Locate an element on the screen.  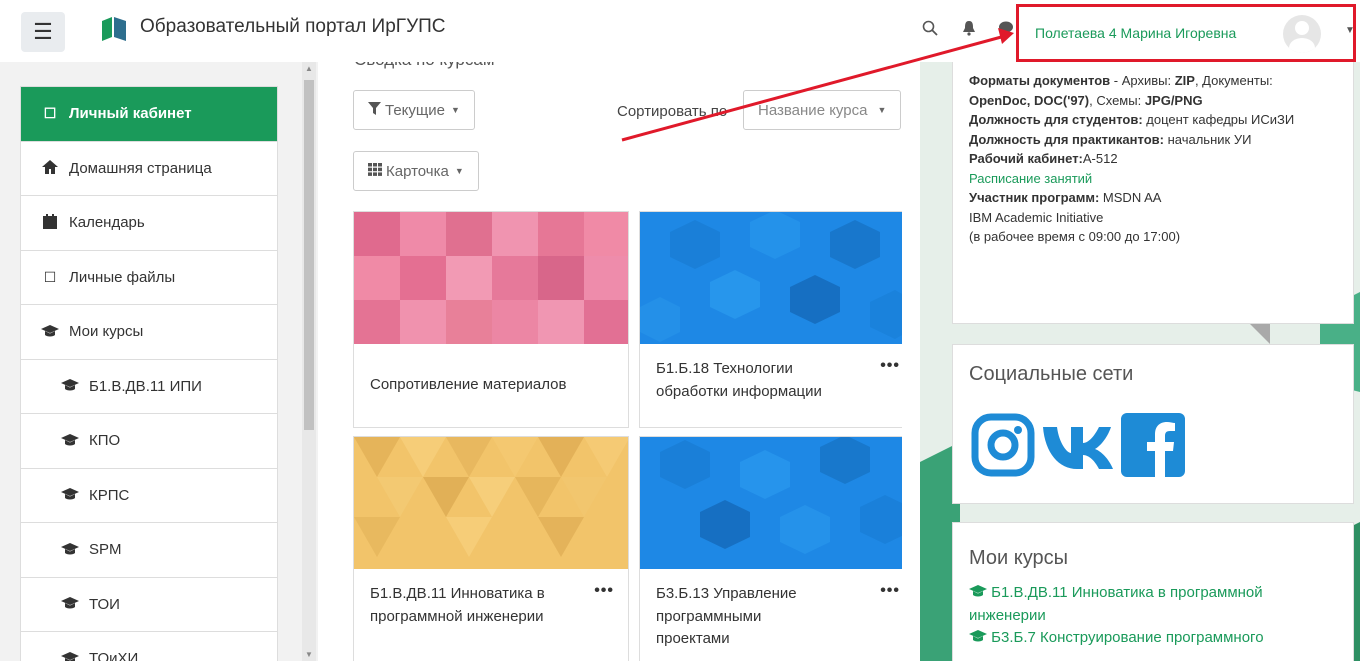
sidebar-scrollbar: ▲ ▼ is located at coordinates (309, 361).